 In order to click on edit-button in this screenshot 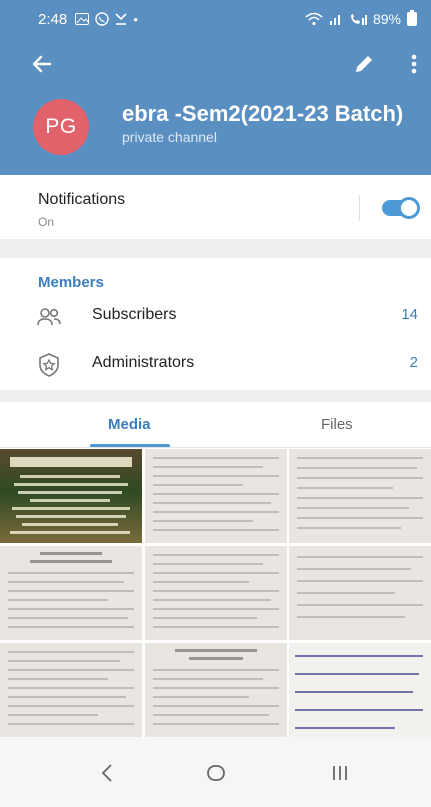, I will do `click(364, 64)`.